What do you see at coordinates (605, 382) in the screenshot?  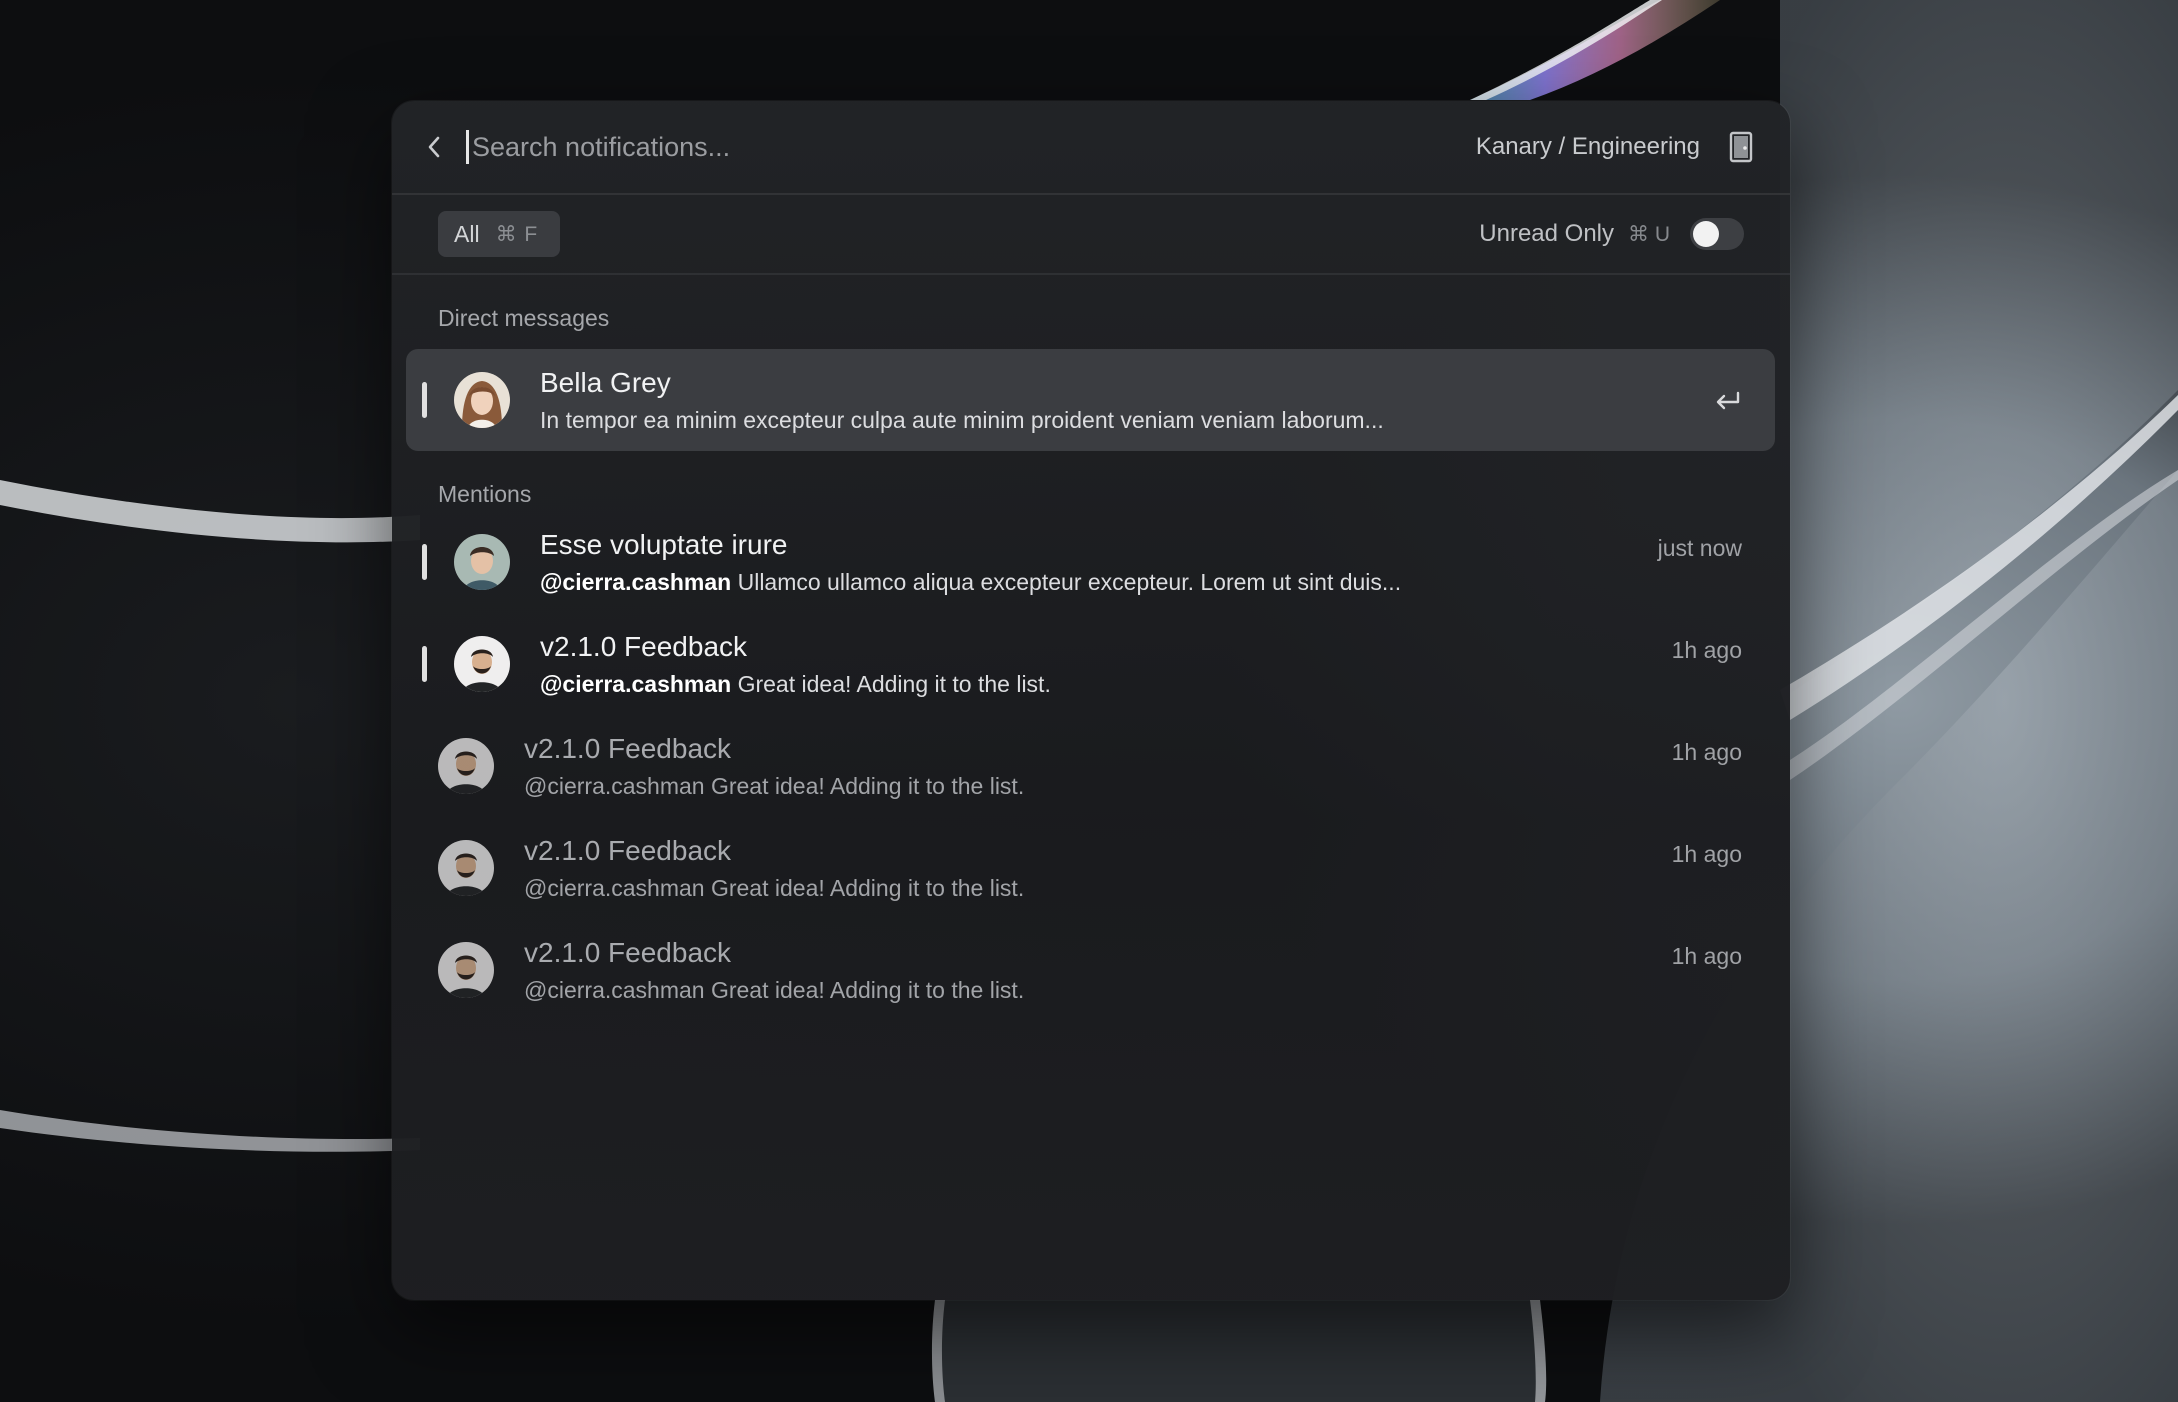 I see `dm-sender-name: Bella Grey` at bounding box center [605, 382].